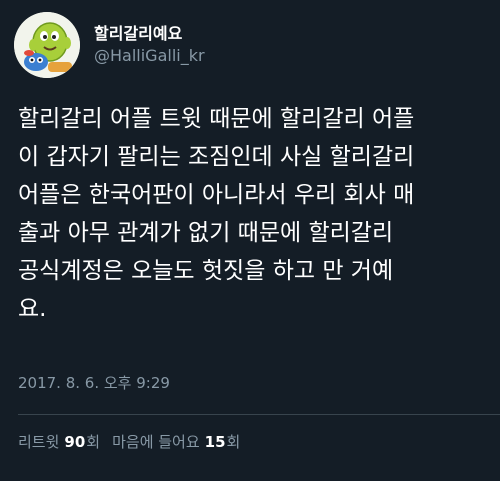  What do you see at coordinates (94, 383) in the screenshot?
I see `tweet-timestamp: 2017. 8. 6. 오후 9:29` at bounding box center [94, 383].